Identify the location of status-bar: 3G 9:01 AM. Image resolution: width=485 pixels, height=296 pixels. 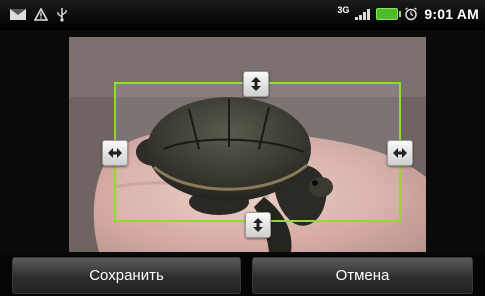
(242, 15).